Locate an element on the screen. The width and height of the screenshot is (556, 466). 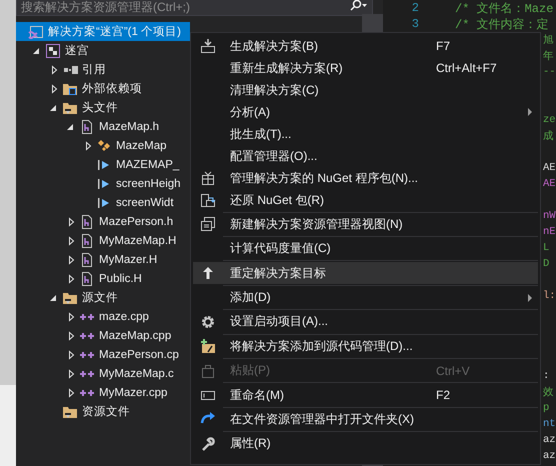
tree-item: screenHeigh is located at coordinates (103, 183).